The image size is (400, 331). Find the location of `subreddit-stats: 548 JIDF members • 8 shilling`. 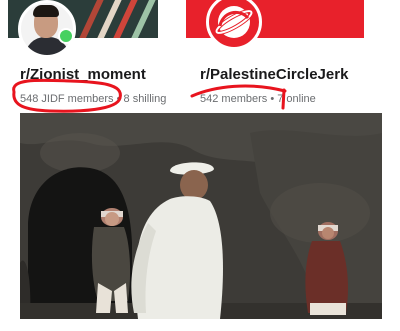

subreddit-stats: 548 JIDF members • 8 shilling is located at coordinates (93, 99).